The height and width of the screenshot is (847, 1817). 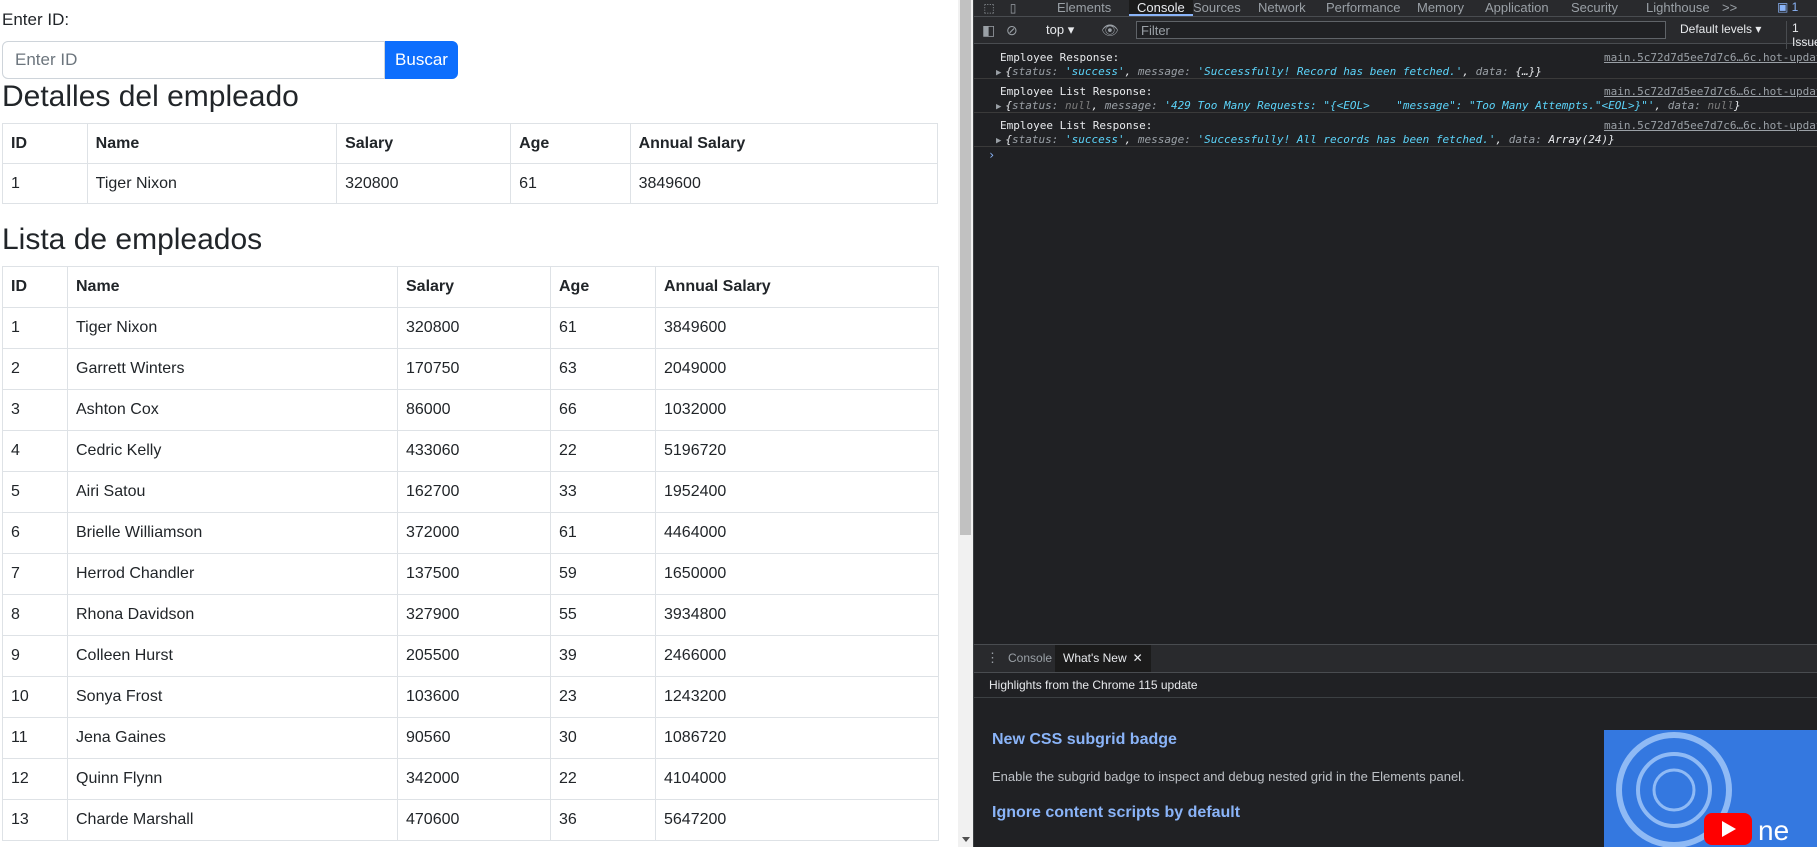 I want to click on cell-salary: 205500, so click(x=474, y=656).